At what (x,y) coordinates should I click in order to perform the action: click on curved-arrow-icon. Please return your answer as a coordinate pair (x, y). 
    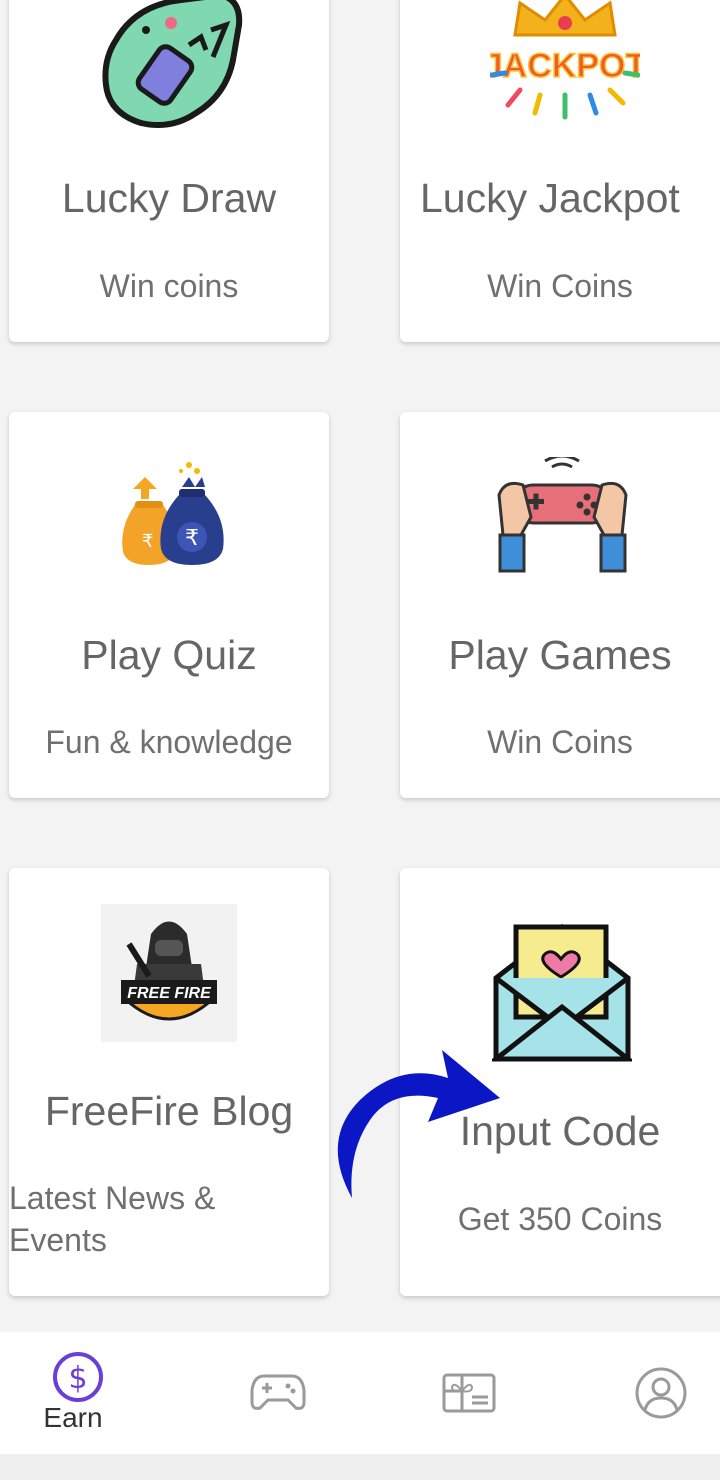
    Looking at the image, I should click on (418, 1124).